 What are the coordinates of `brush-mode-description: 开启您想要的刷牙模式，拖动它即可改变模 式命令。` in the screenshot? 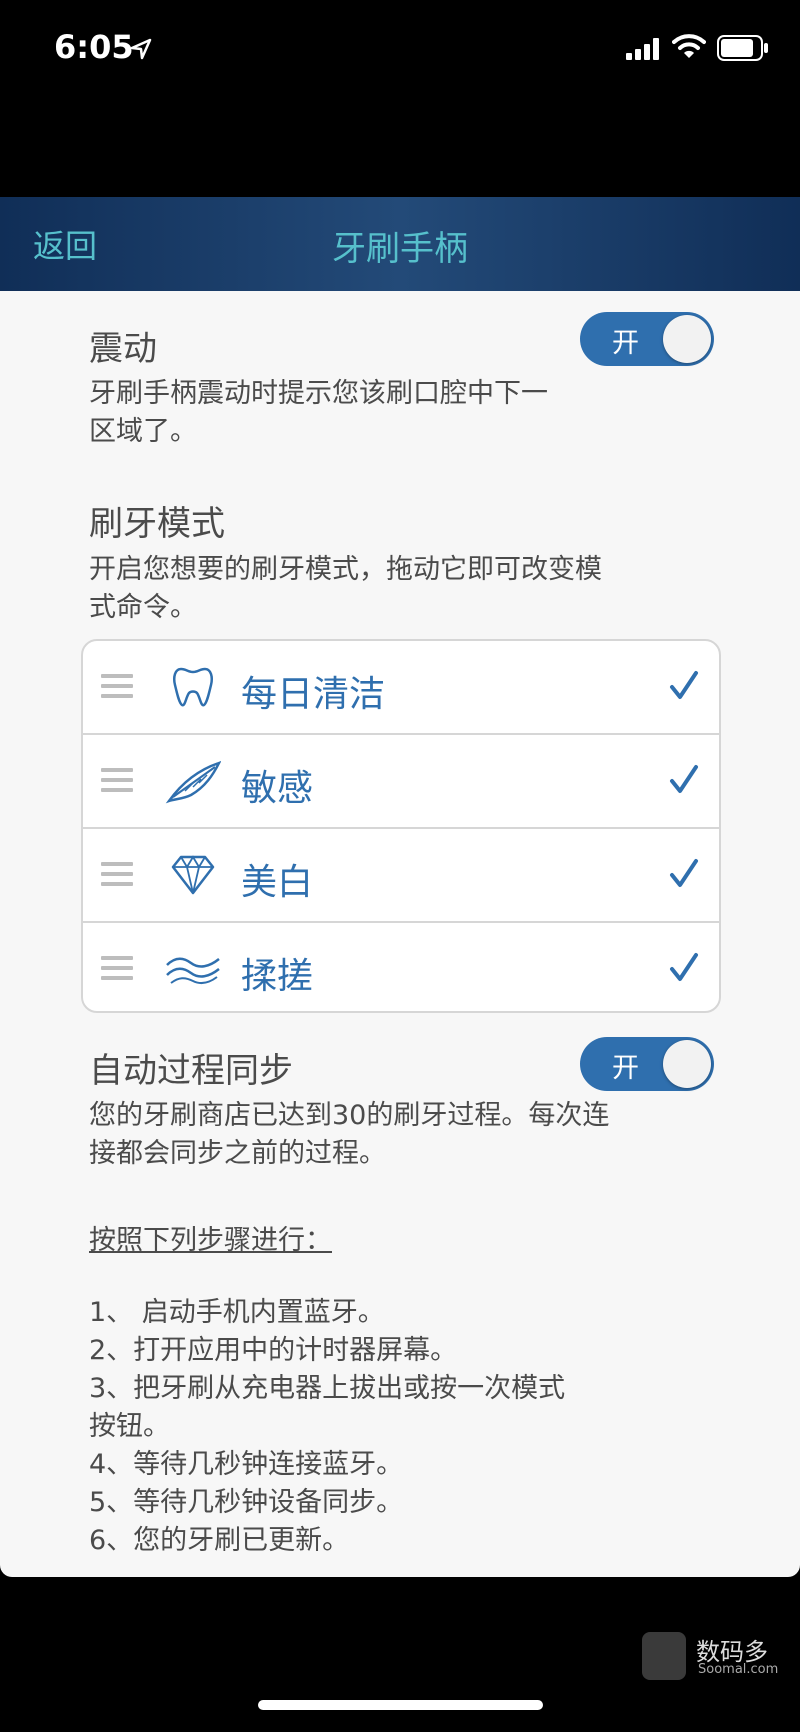 It's located at (389, 589).